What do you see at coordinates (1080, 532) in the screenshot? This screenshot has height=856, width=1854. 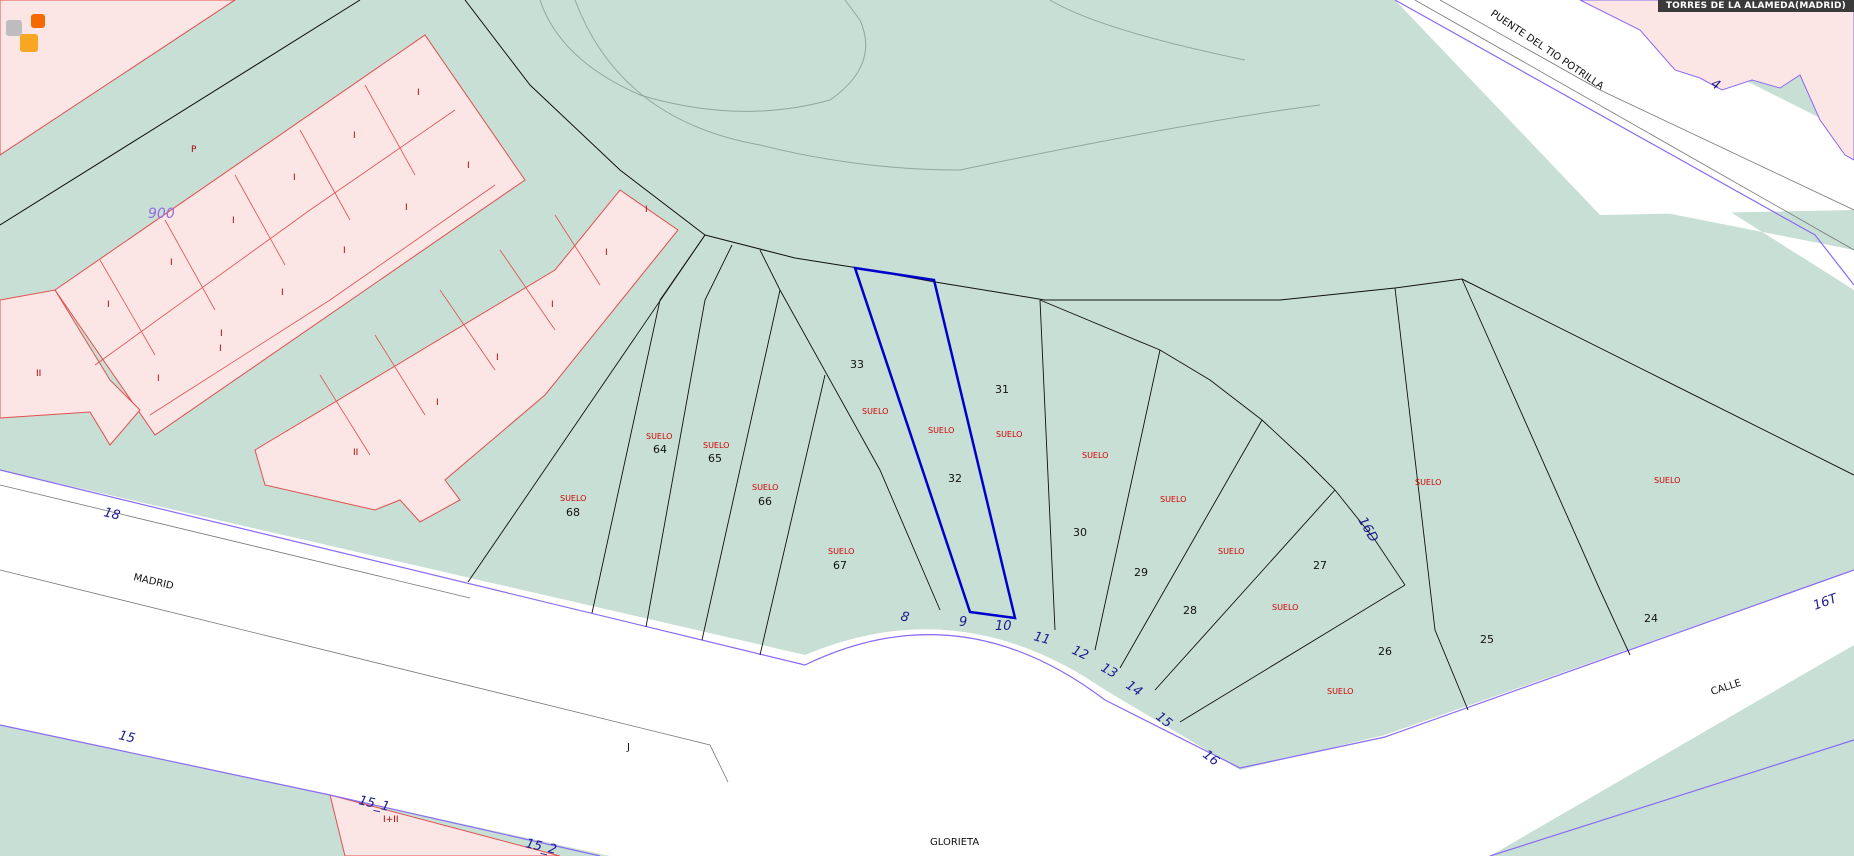 I see `parcel-30-number: 30` at bounding box center [1080, 532].